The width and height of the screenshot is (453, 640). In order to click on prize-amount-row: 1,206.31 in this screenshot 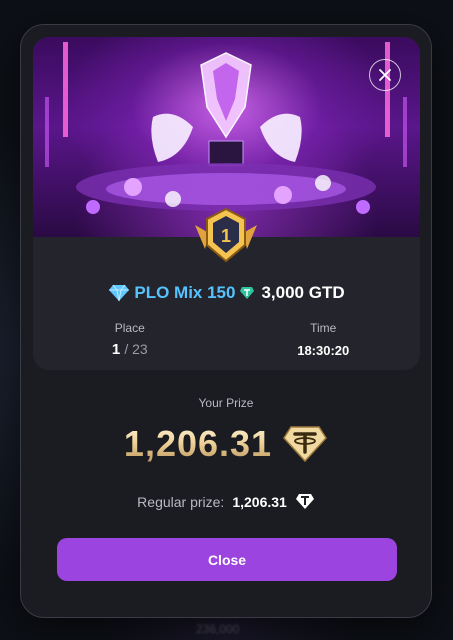, I will do `click(226, 444)`.